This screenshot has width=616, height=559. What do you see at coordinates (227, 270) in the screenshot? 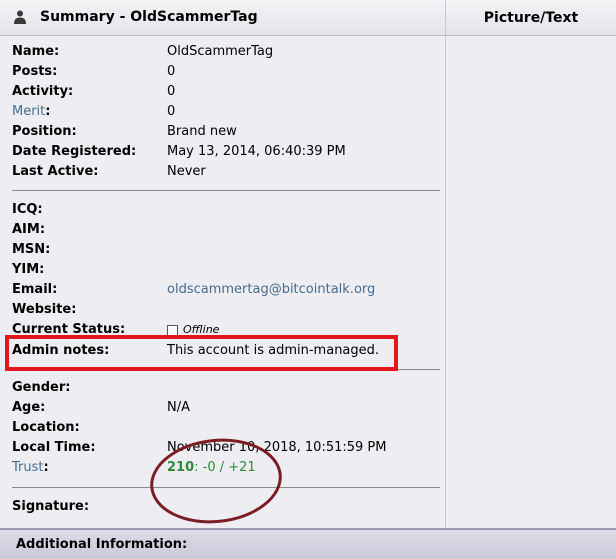
I see `row-yim: YIM:` at bounding box center [227, 270].